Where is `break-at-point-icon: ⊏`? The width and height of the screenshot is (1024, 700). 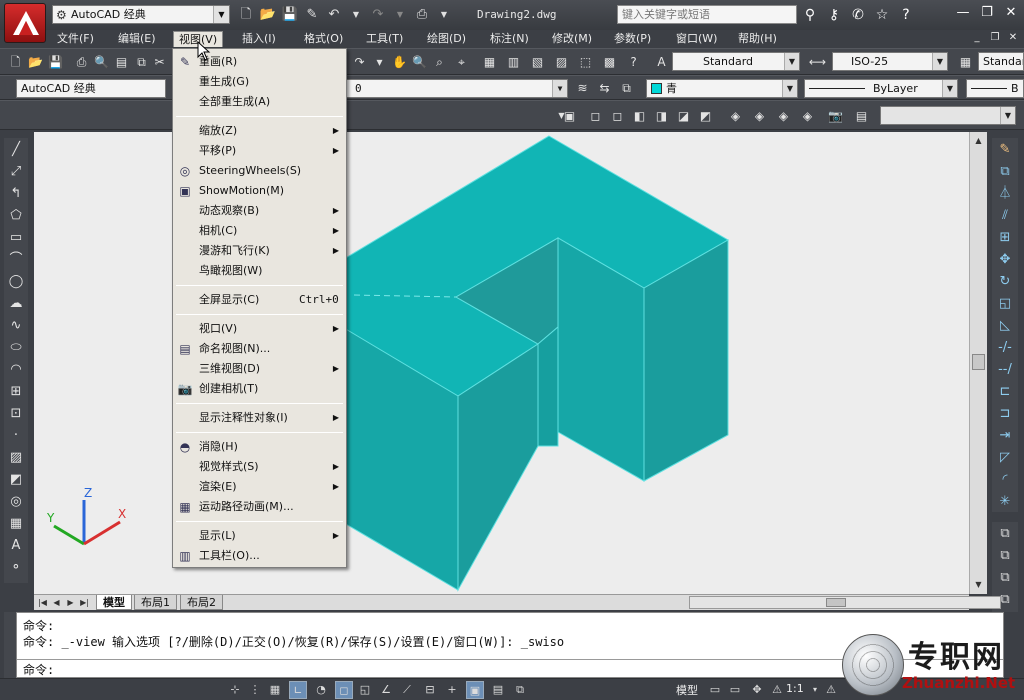 break-at-point-icon: ⊏ is located at coordinates (1005, 392).